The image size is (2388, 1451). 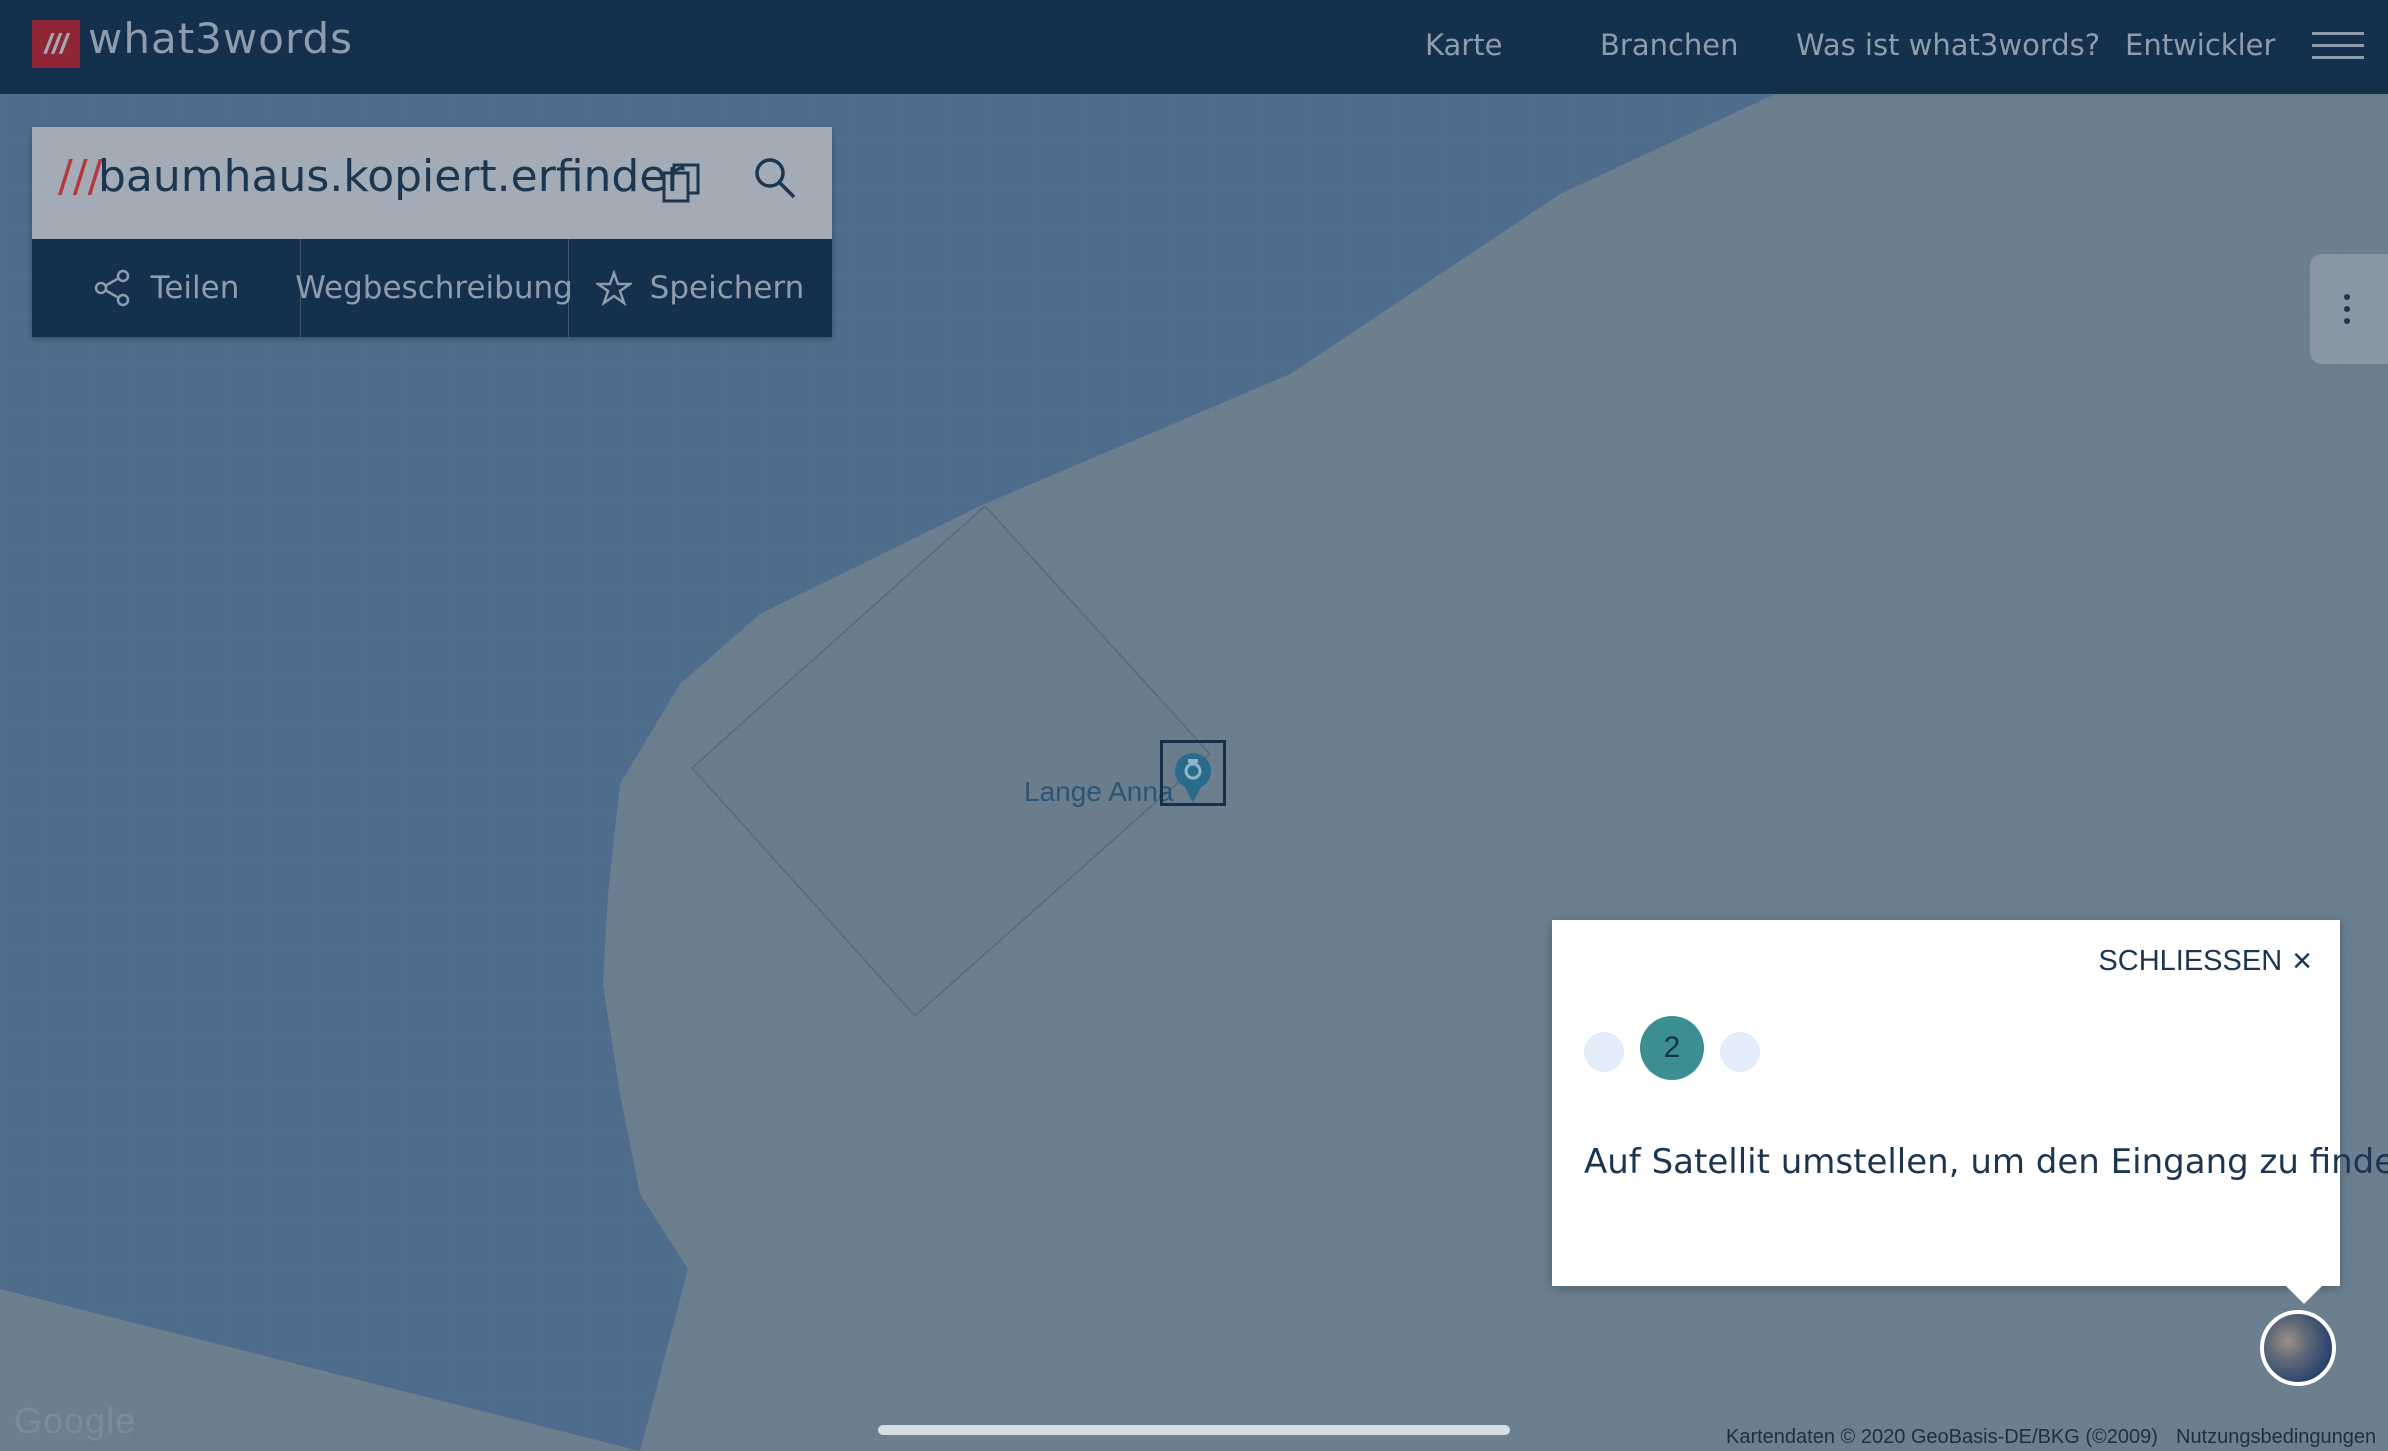 I want to click on close-label: SCHLIESSEN, so click(x=2190, y=961).